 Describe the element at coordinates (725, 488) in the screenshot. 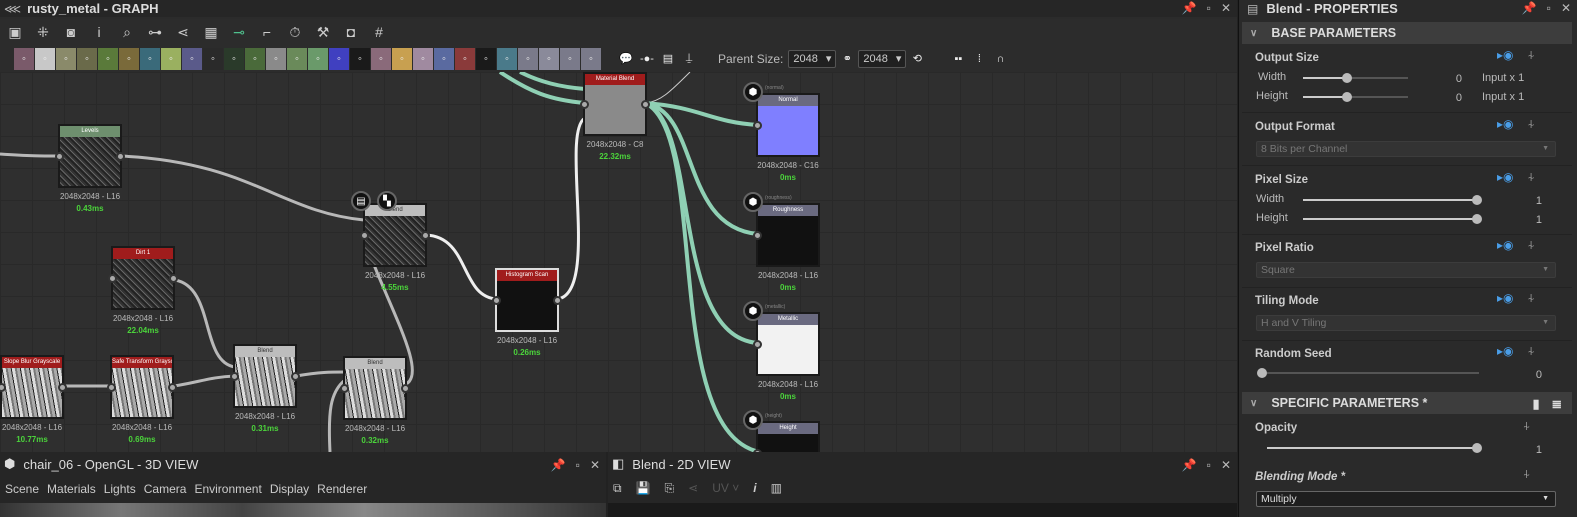

I see `uv-dropdown: UV ˅` at that location.